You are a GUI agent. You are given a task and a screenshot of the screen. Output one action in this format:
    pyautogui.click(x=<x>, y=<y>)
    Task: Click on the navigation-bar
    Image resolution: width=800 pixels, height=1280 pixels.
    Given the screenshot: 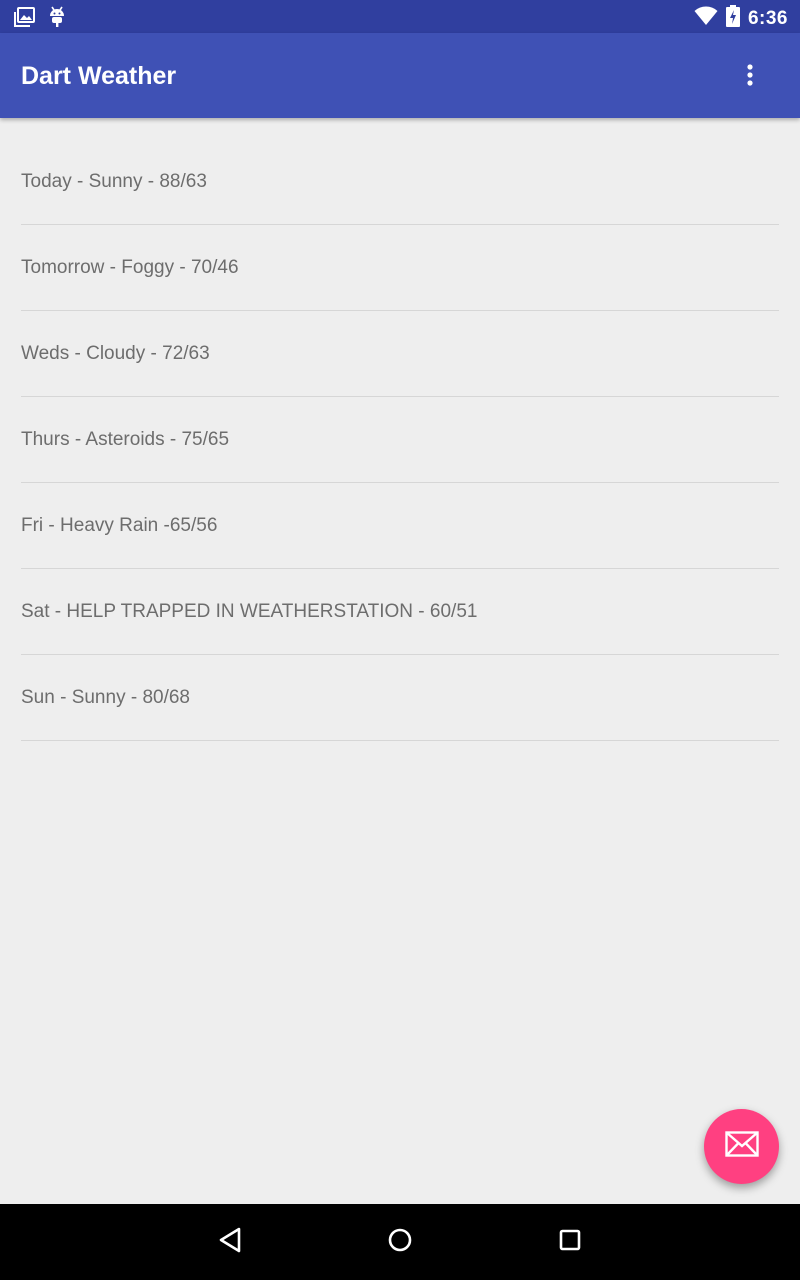 What is the action you would take?
    pyautogui.click(x=400, y=1242)
    